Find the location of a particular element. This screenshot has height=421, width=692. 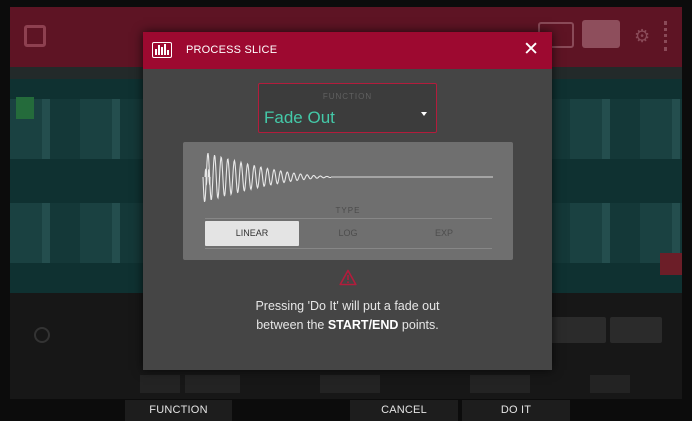

background-back-icon is located at coordinates (35, 36).